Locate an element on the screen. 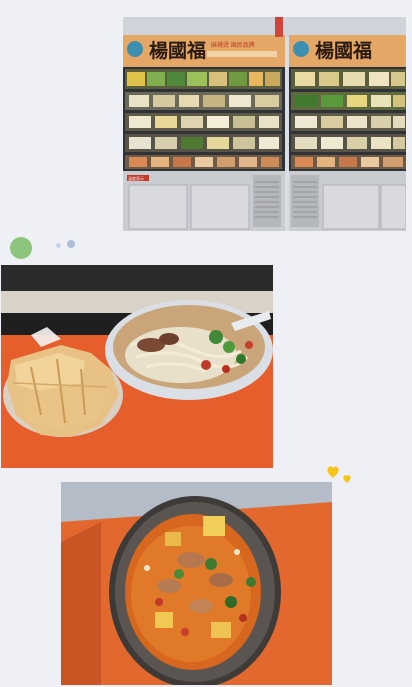 Image resolution: width=412 pixels, height=687 pixels. left-sign-text: 楊國福 is located at coordinates (177, 50).